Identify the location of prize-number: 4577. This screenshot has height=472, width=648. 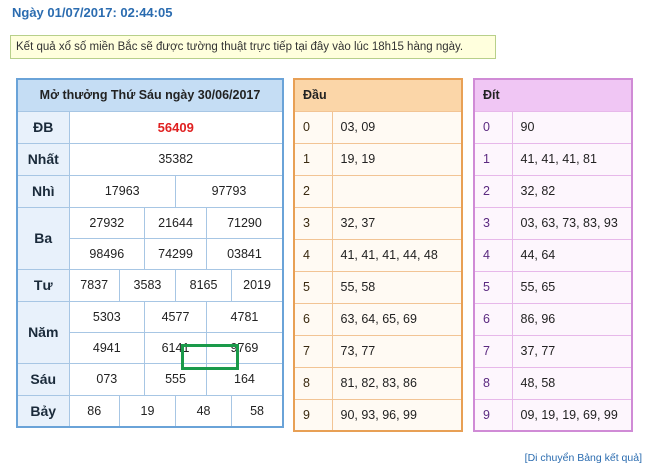
(175, 316).